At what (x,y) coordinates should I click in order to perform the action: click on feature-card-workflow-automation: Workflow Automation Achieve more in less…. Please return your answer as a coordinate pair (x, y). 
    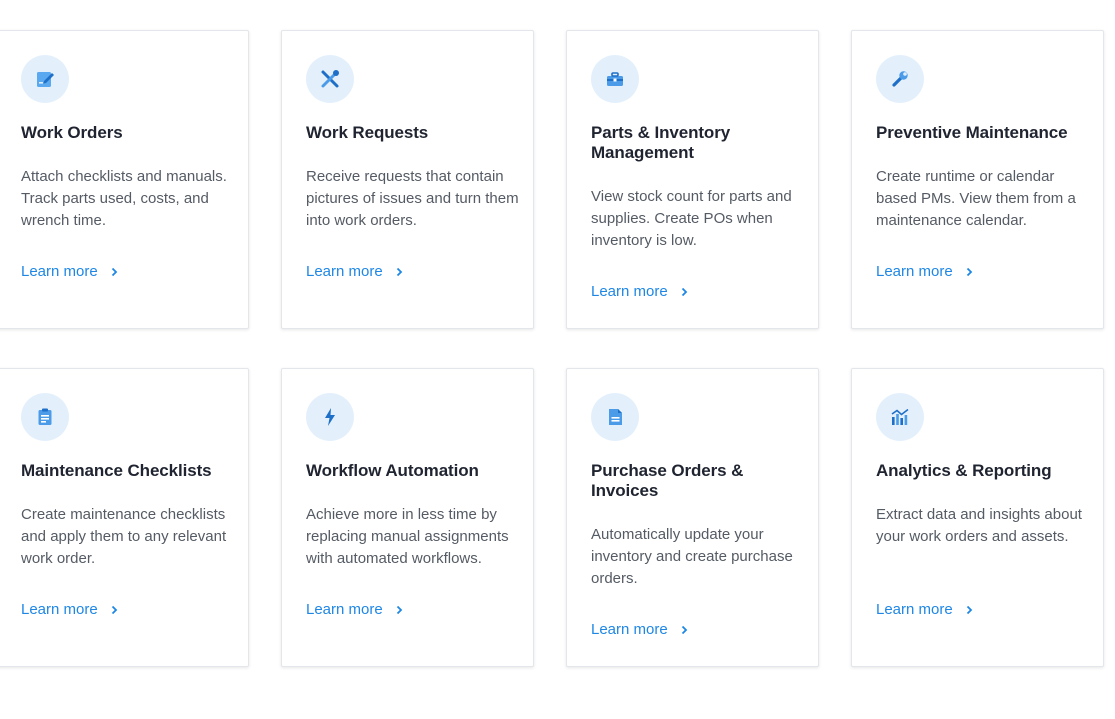
    Looking at the image, I should click on (407, 517).